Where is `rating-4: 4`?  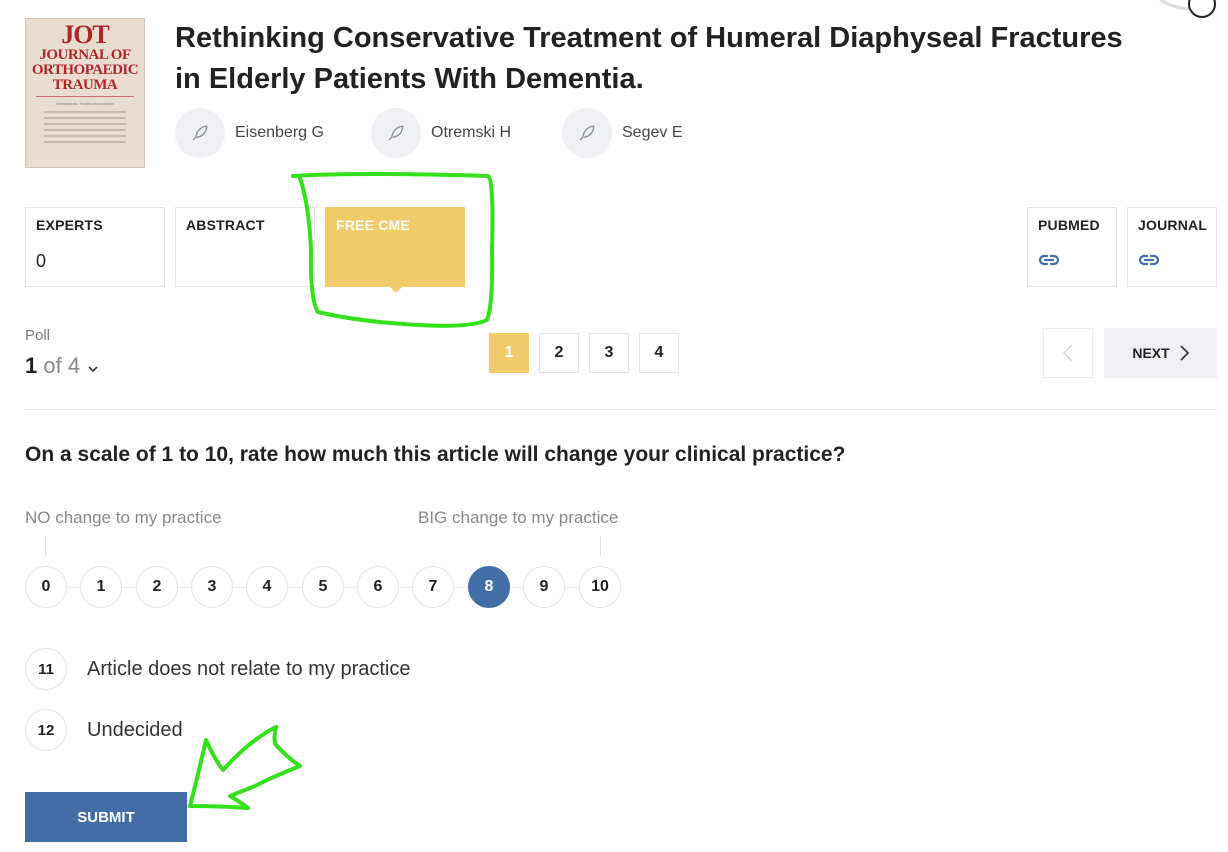
rating-4: 4 is located at coordinates (267, 587).